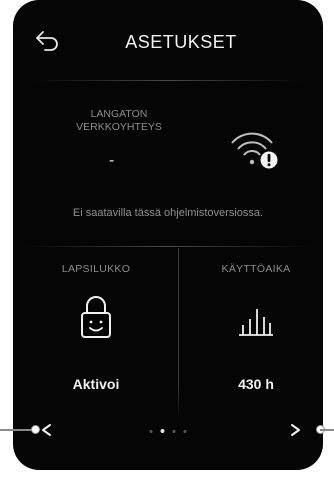 The width and height of the screenshot is (334, 484). Describe the element at coordinates (96, 384) in the screenshot. I see `child-lock-value: Aktivoi` at that location.